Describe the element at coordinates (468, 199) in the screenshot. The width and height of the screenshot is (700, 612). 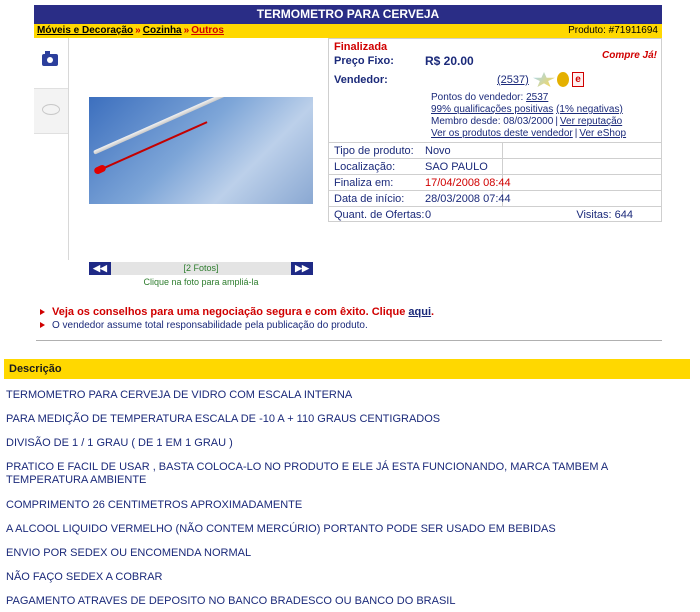
I see `row-value: 28/03/2008 07:44` at that location.